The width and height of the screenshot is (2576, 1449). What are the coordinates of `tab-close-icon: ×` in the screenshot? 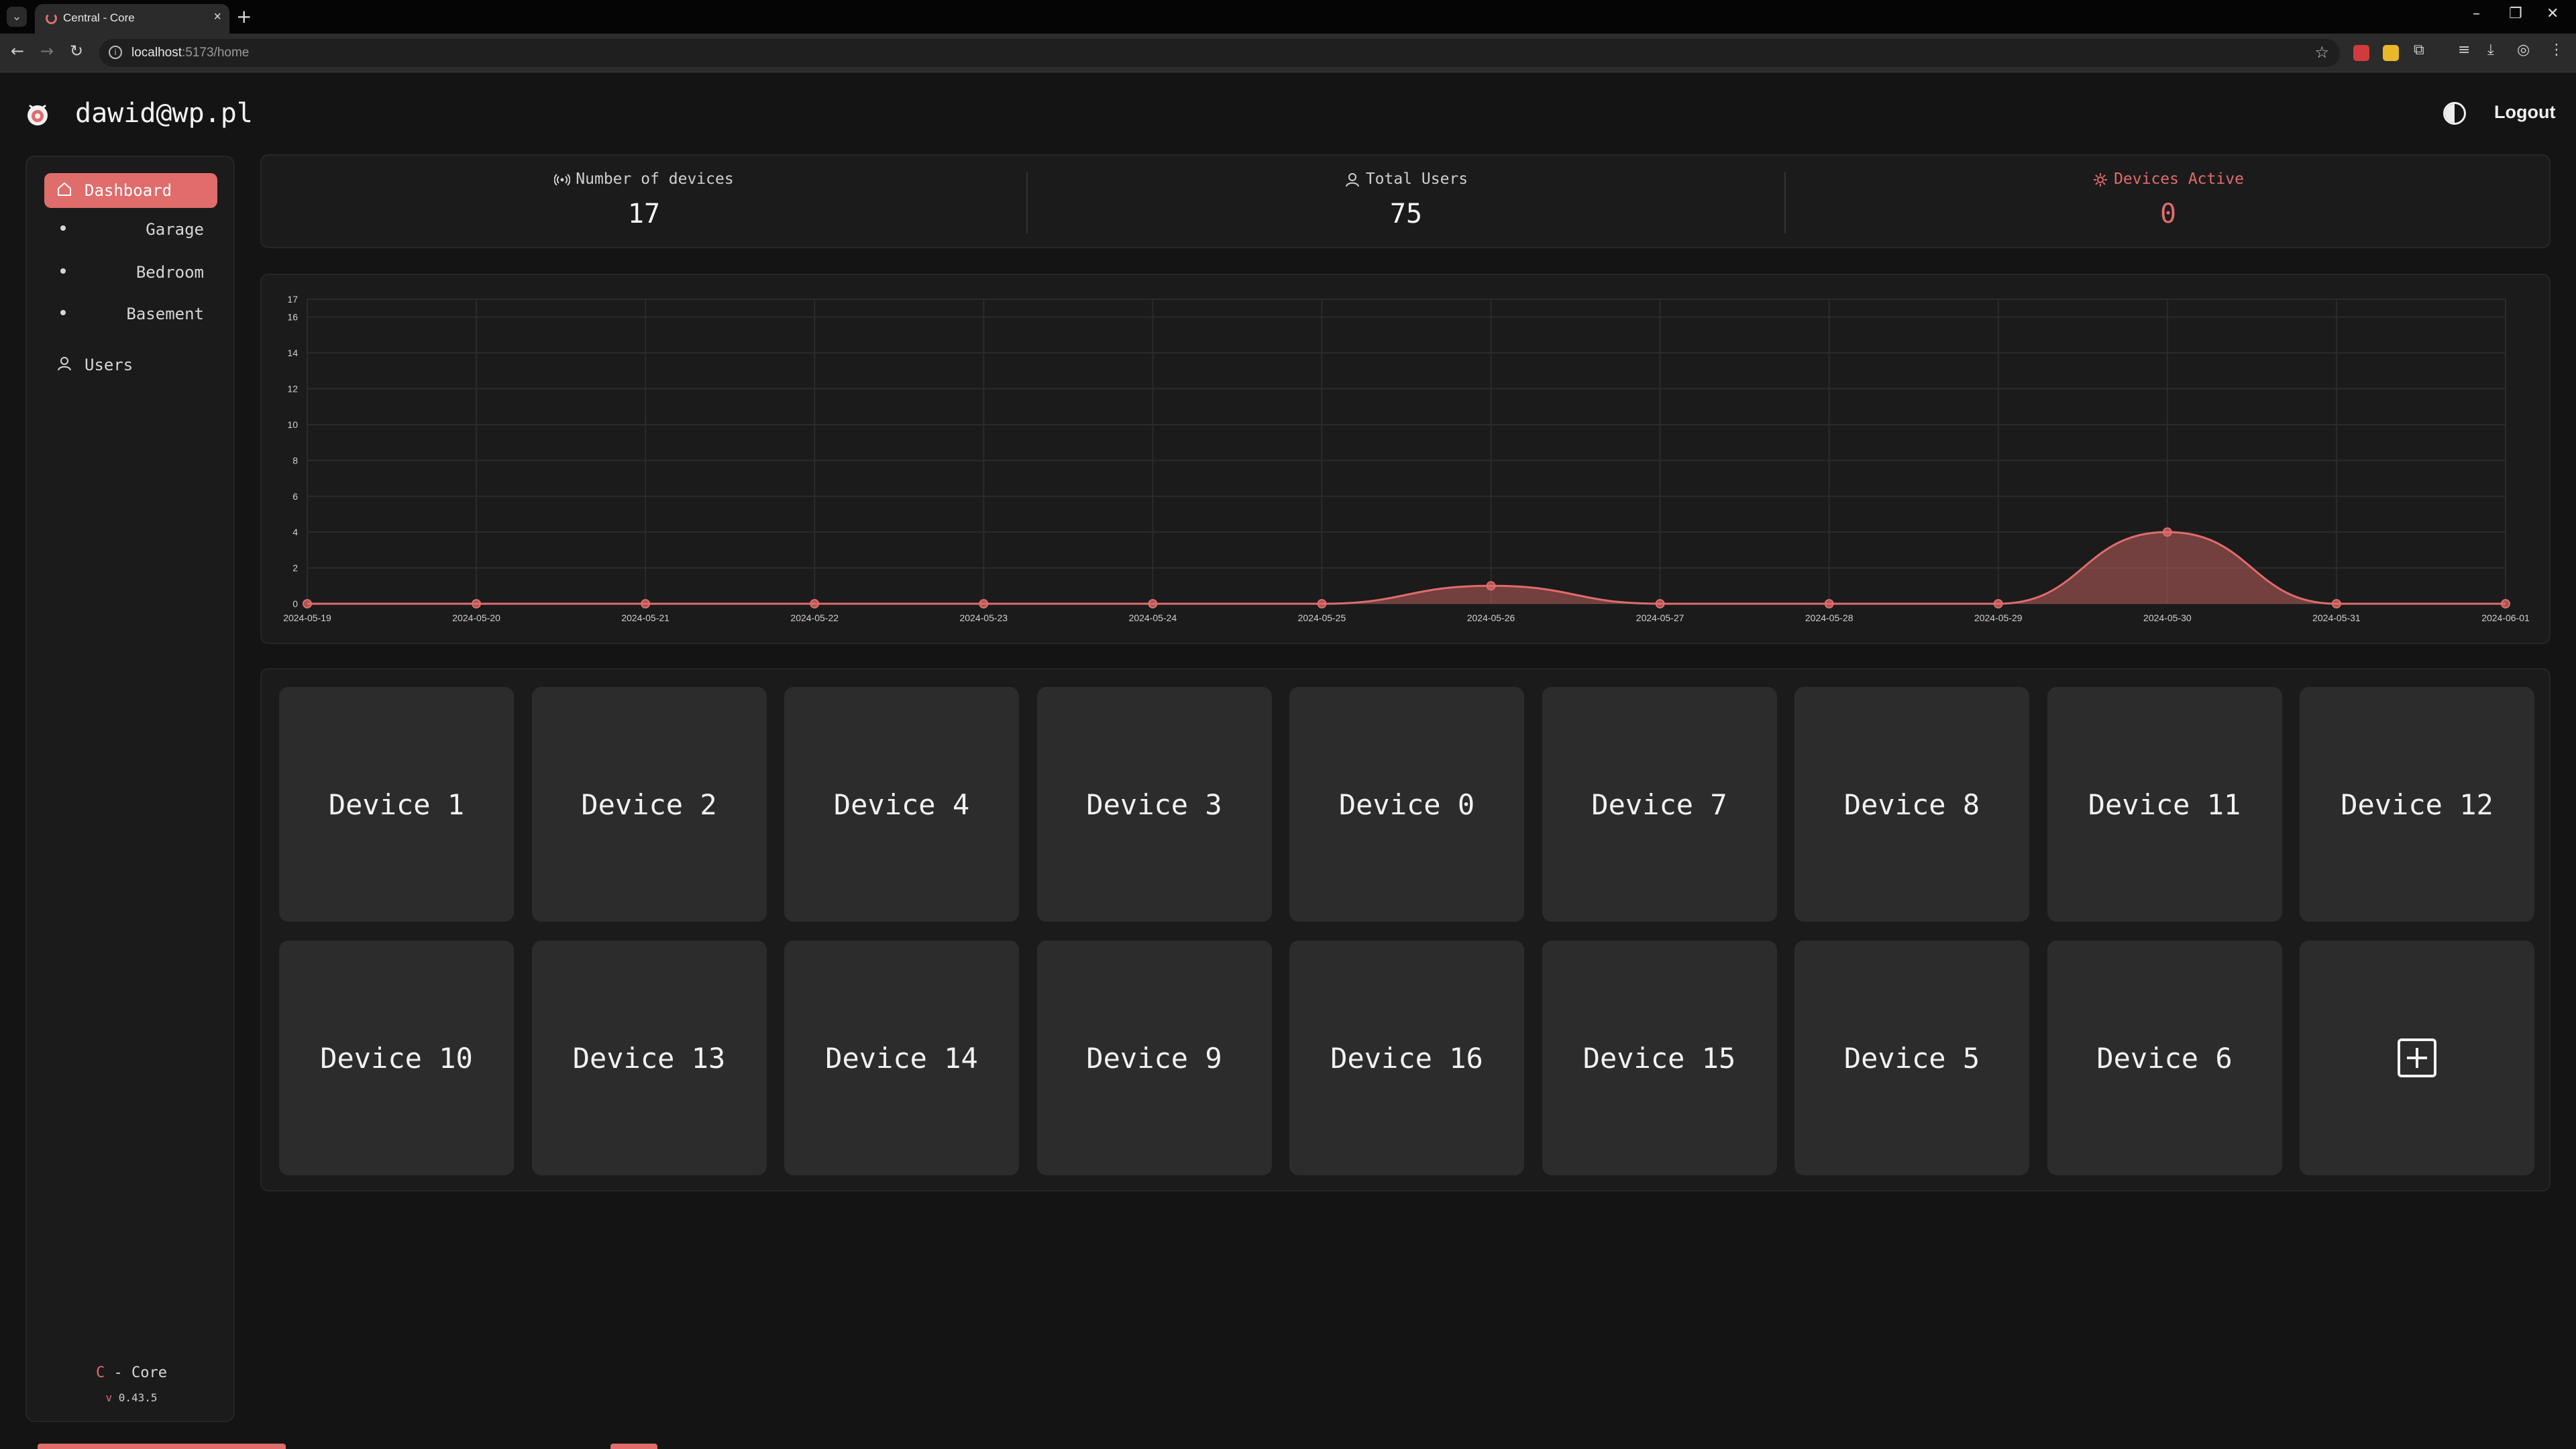 It's located at (217, 17).